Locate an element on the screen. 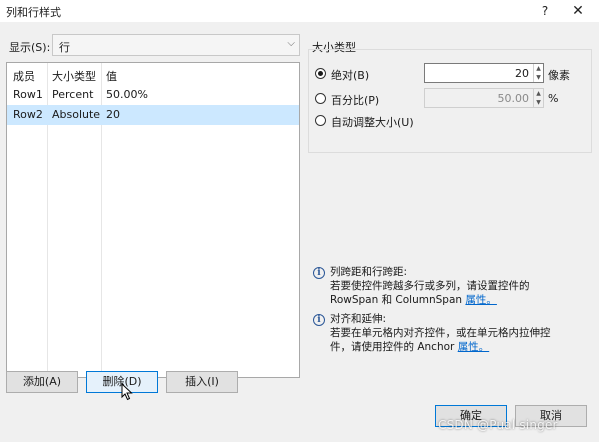 The image size is (599, 442). title-bar: 列和行样式 ? ✕ is located at coordinates (299, 11).